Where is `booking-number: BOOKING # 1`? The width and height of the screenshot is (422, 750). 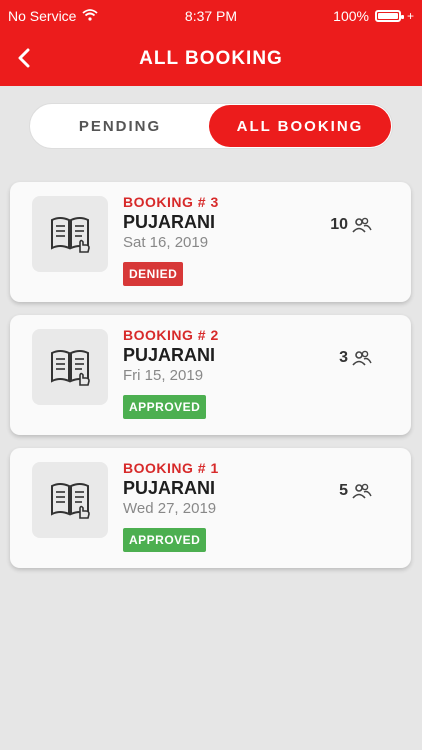 booking-number: BOOKING # 1 is located at coordinates (171, 468).